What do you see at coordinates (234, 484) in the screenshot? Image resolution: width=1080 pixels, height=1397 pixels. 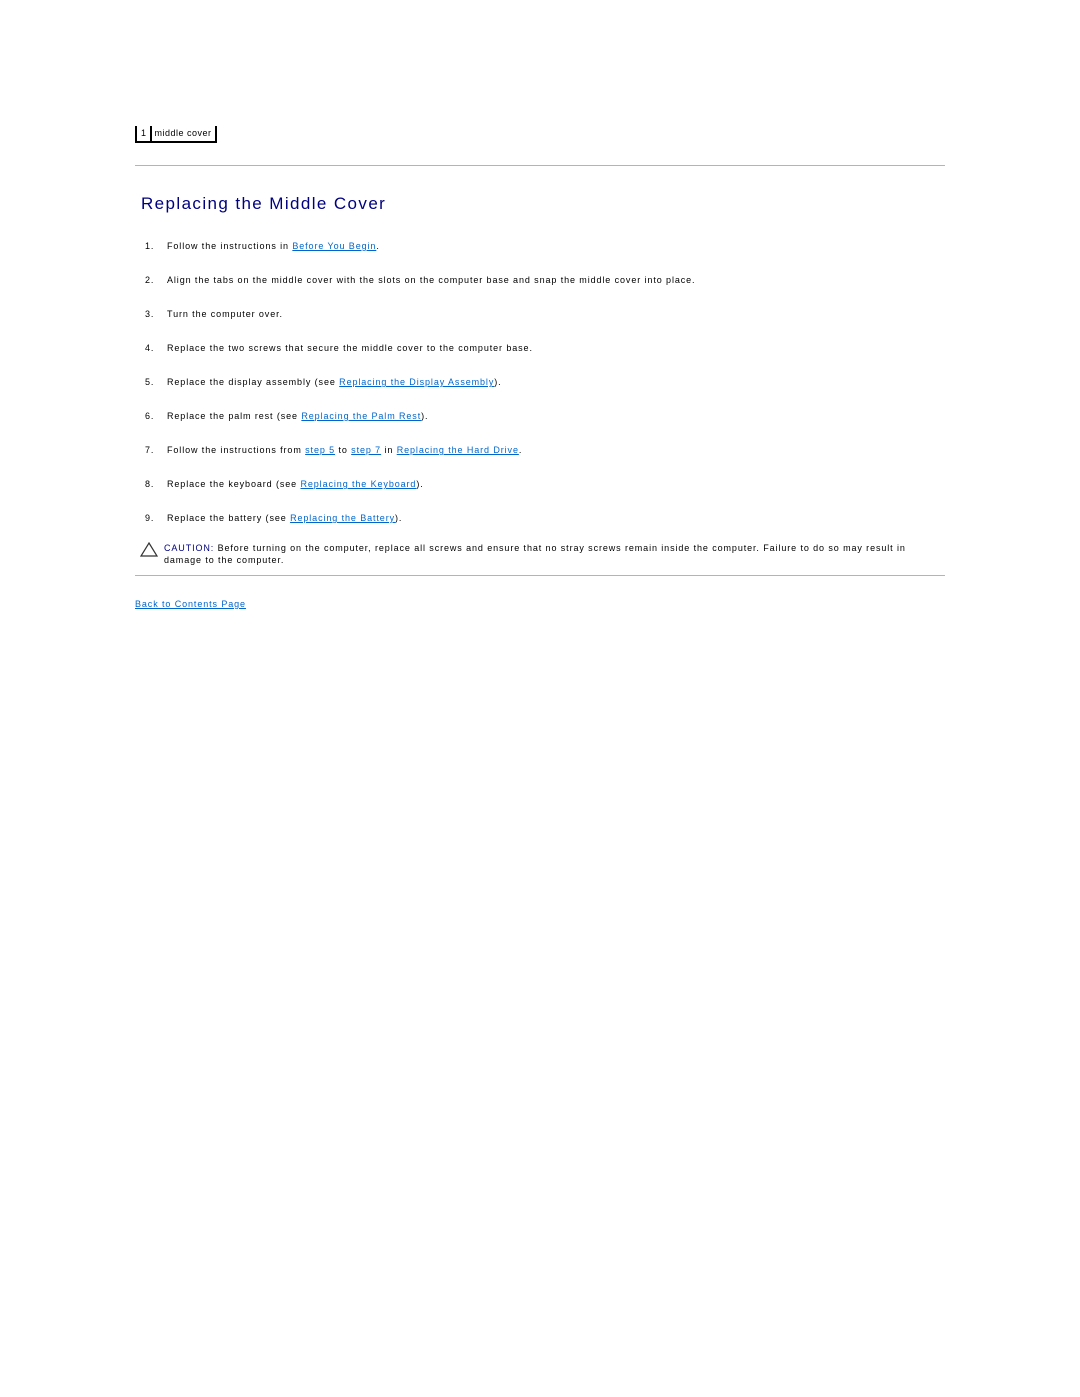 I see `step-text-pre: Replace the keyboard (see` at bounding box center [234, 484].